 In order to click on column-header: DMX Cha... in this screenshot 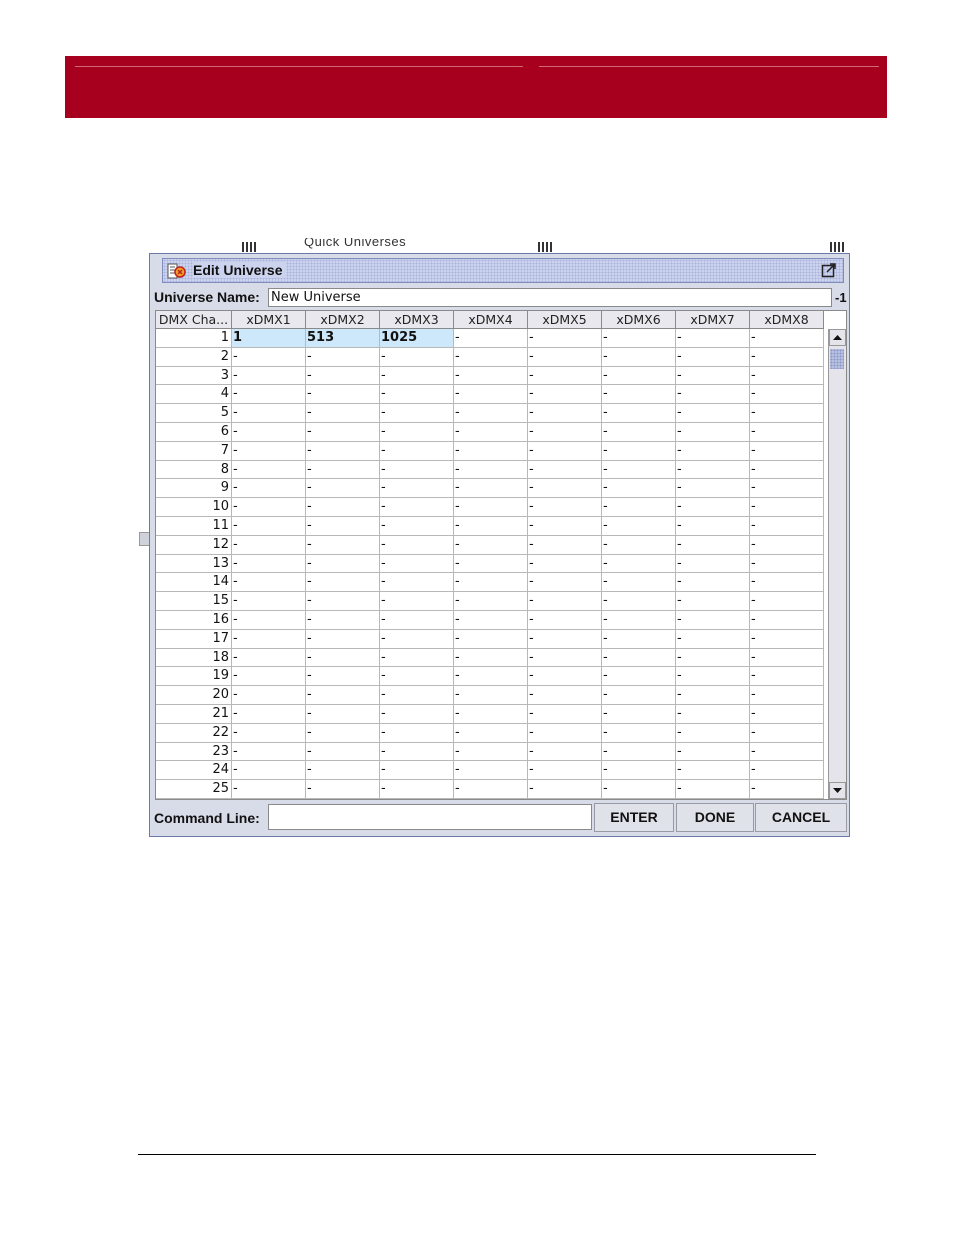, I will do `click(194, 320)`.